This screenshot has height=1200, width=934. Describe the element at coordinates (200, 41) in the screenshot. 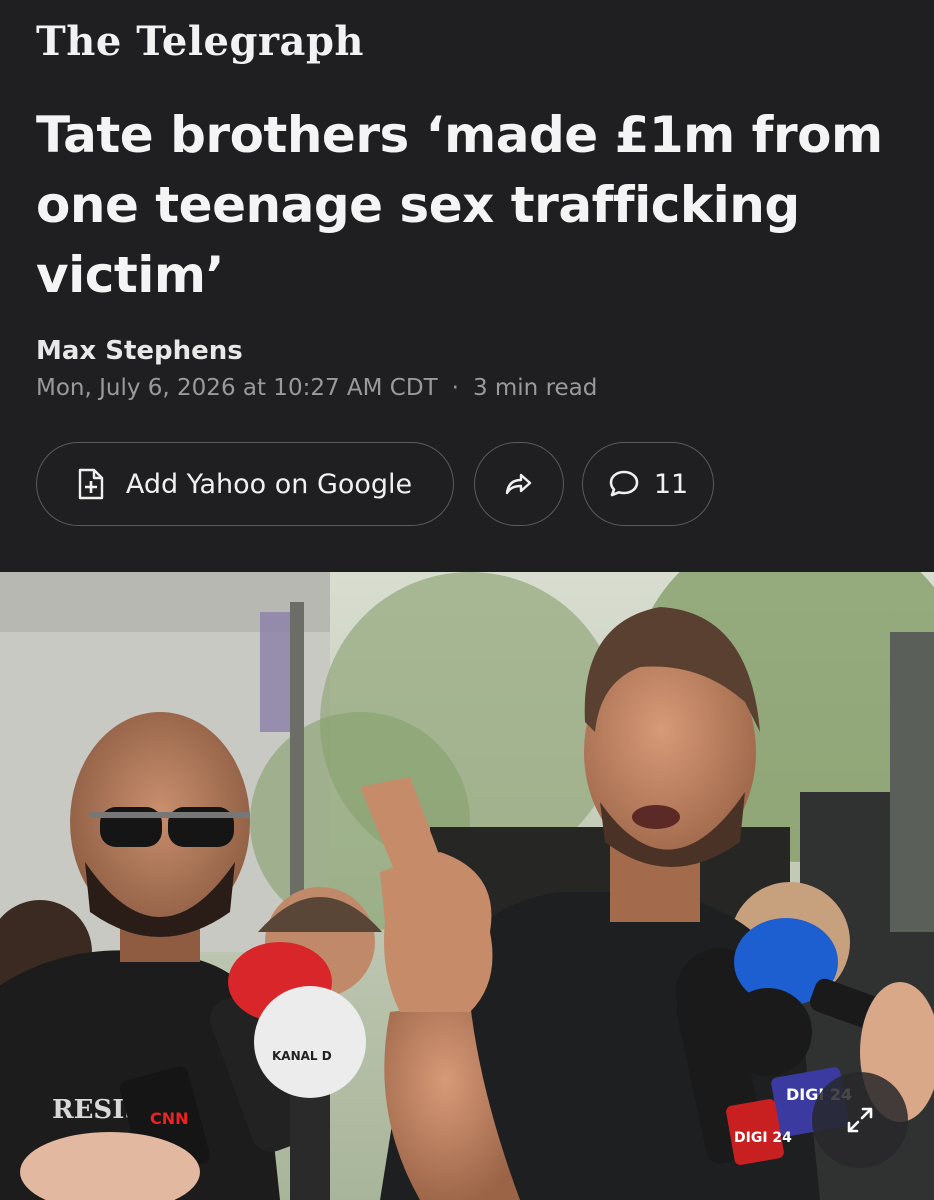

I see `publication-masthead: The Telegraph` at that location.